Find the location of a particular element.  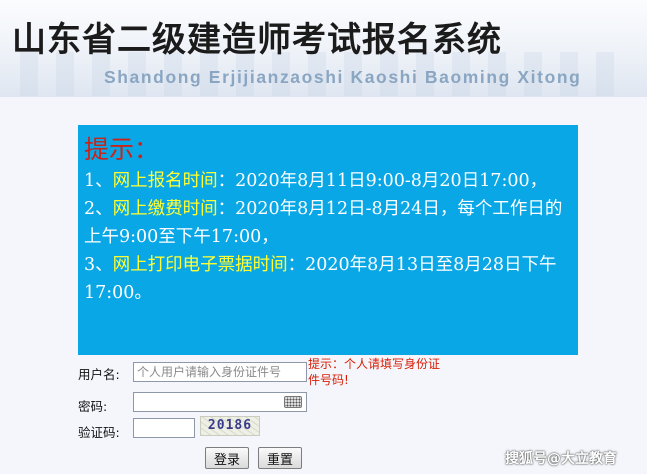

password-label: 密码: is located at coordinates (93, 406).